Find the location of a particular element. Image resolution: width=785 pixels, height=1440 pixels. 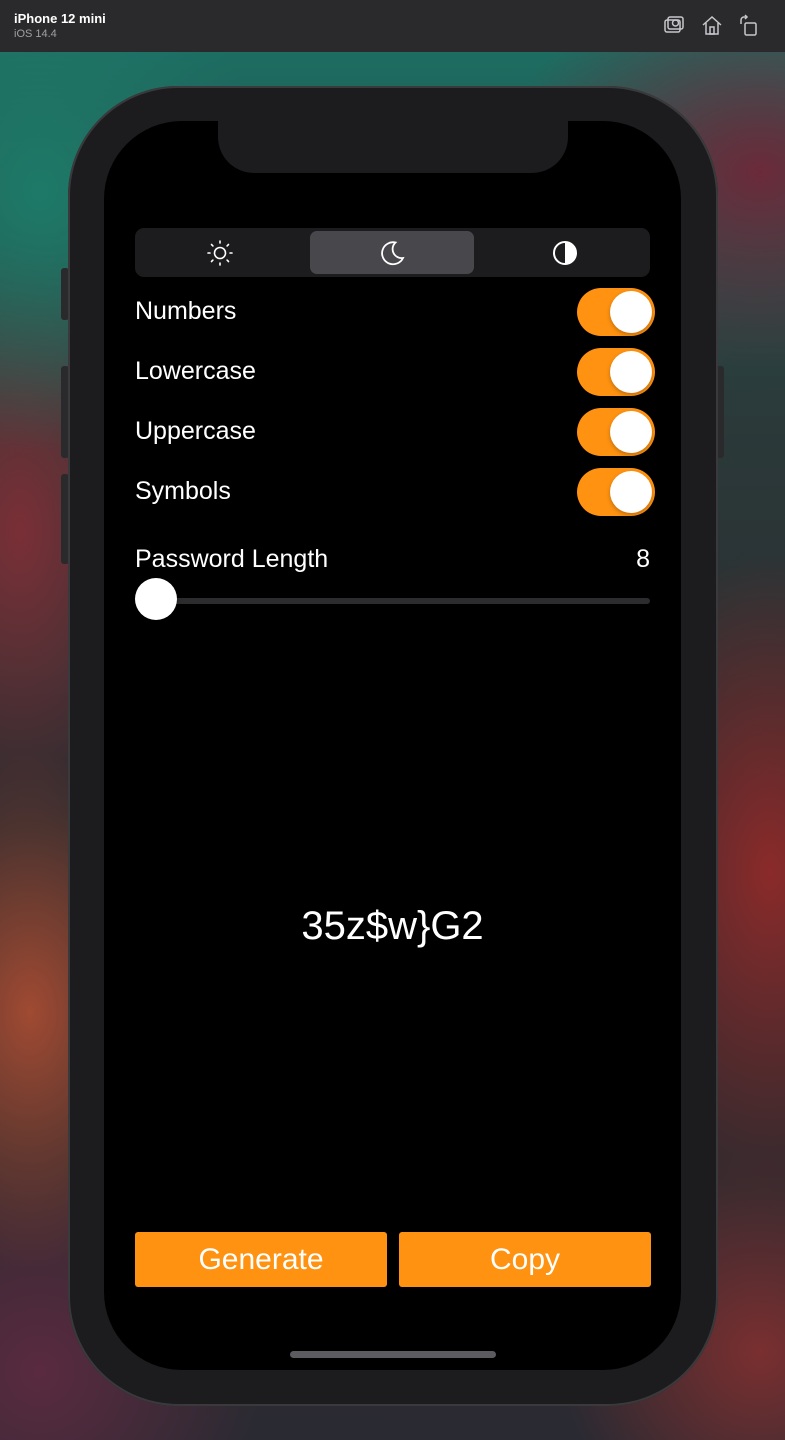

option-row-lowercase: Lowercase is located at coordinates (395, 373).